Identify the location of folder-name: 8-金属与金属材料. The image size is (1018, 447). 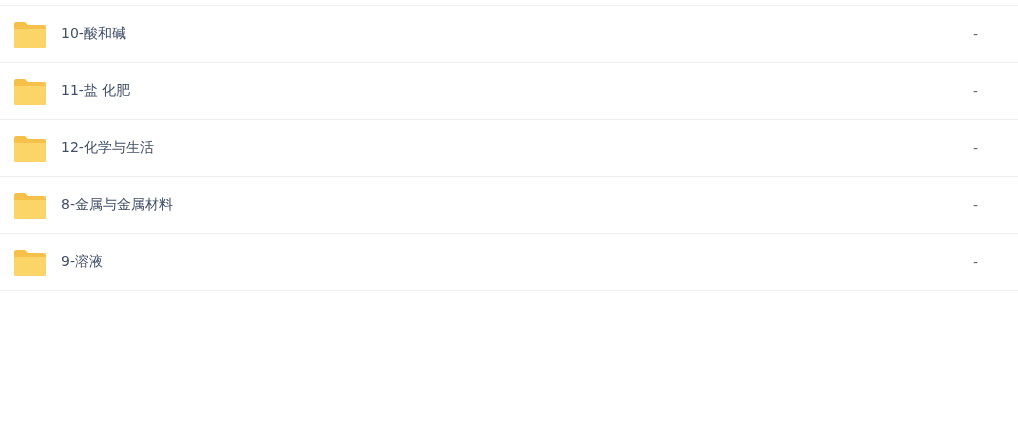
(517, 205).